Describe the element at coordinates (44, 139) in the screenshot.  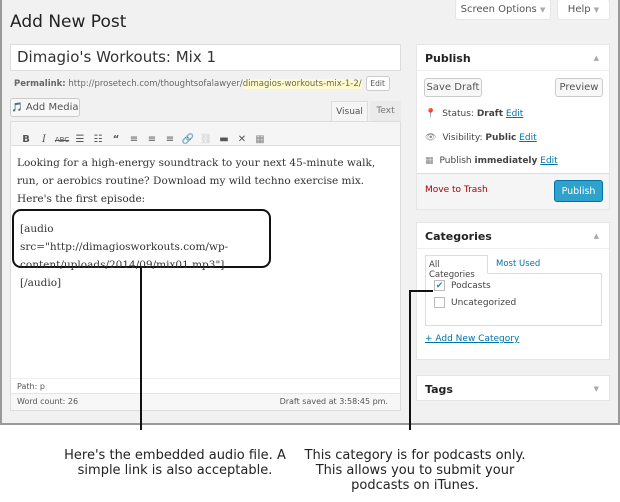
I see `italic-icon: I` at that location.